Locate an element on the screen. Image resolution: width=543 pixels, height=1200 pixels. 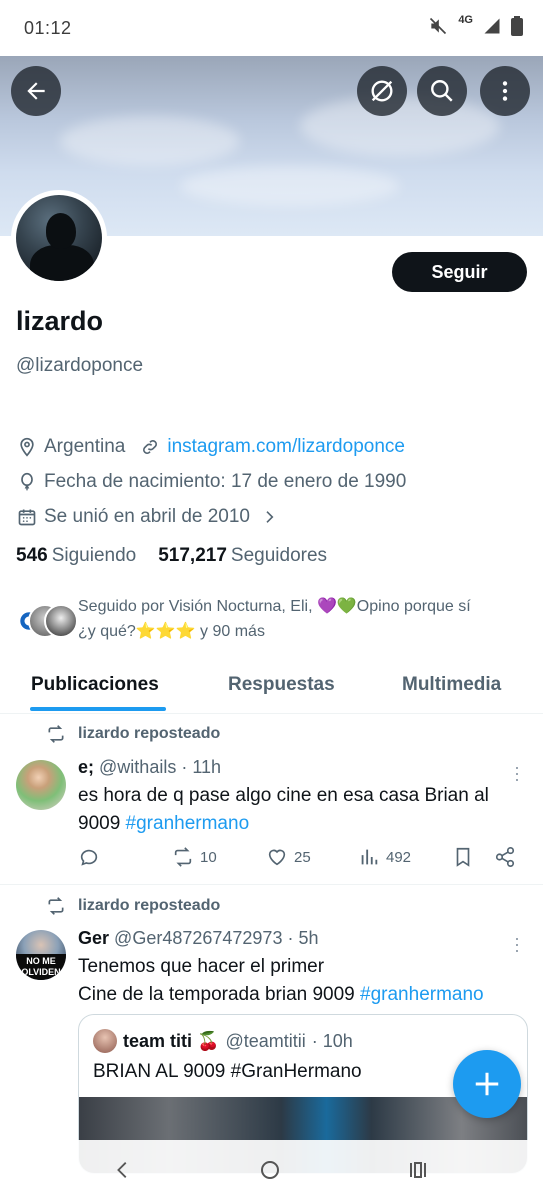
back-nav-icon is located at coordinates (123, 1172).